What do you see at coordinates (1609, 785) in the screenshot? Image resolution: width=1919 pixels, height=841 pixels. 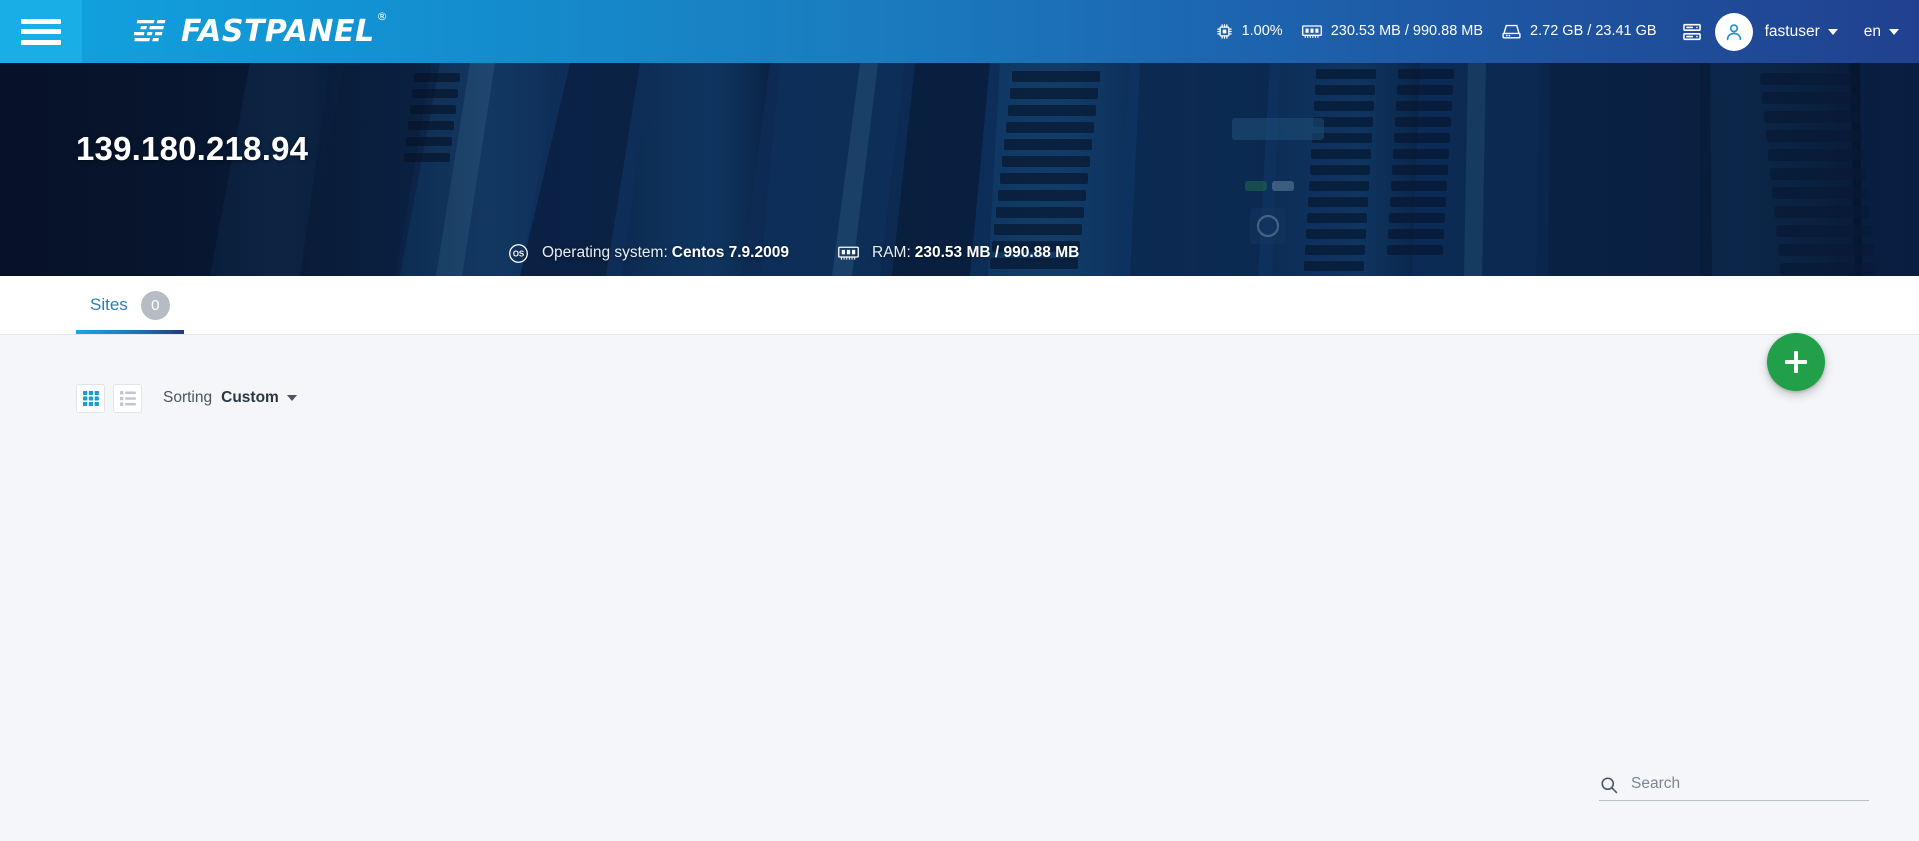 I see `search-icon` at bounding box center [1609, 785].